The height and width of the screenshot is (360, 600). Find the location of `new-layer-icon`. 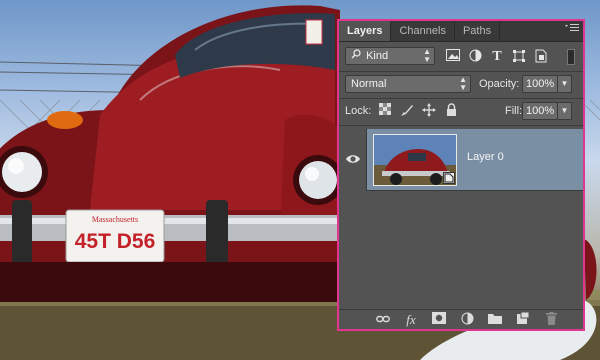

new-layer-icon is located at coordinates (523, 319).